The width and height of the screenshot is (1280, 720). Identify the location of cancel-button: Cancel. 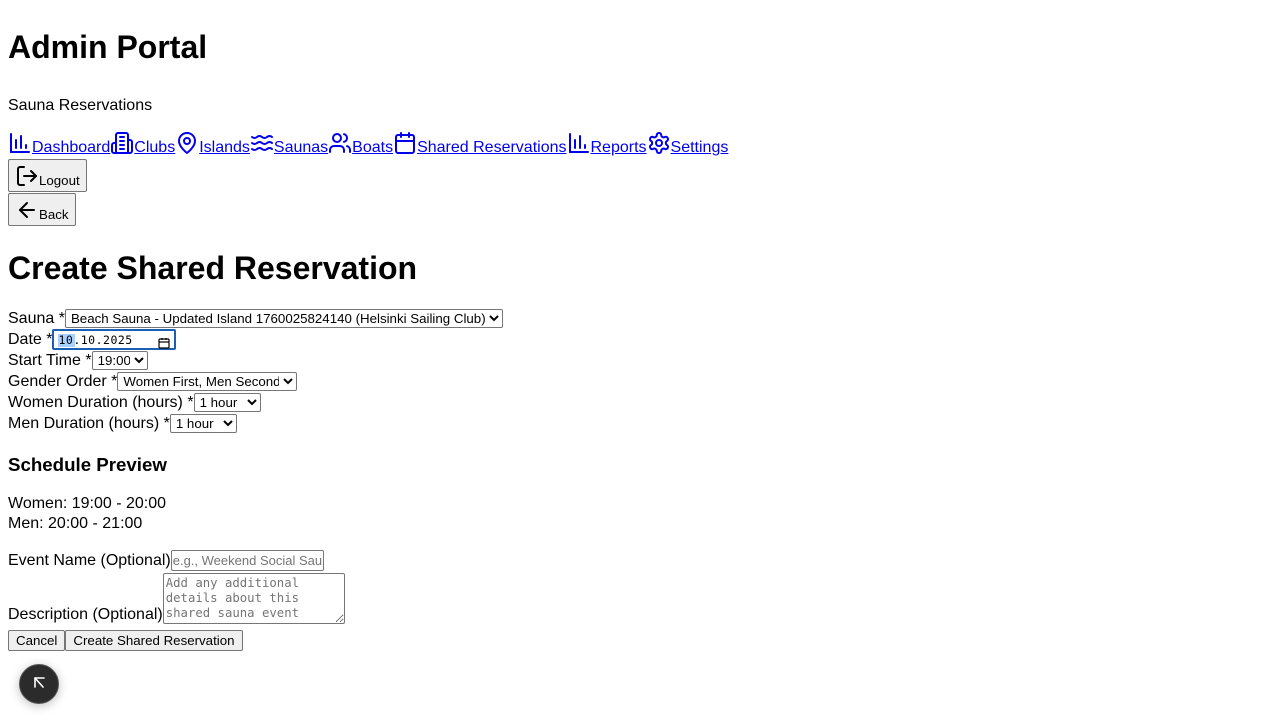
(37, 640).